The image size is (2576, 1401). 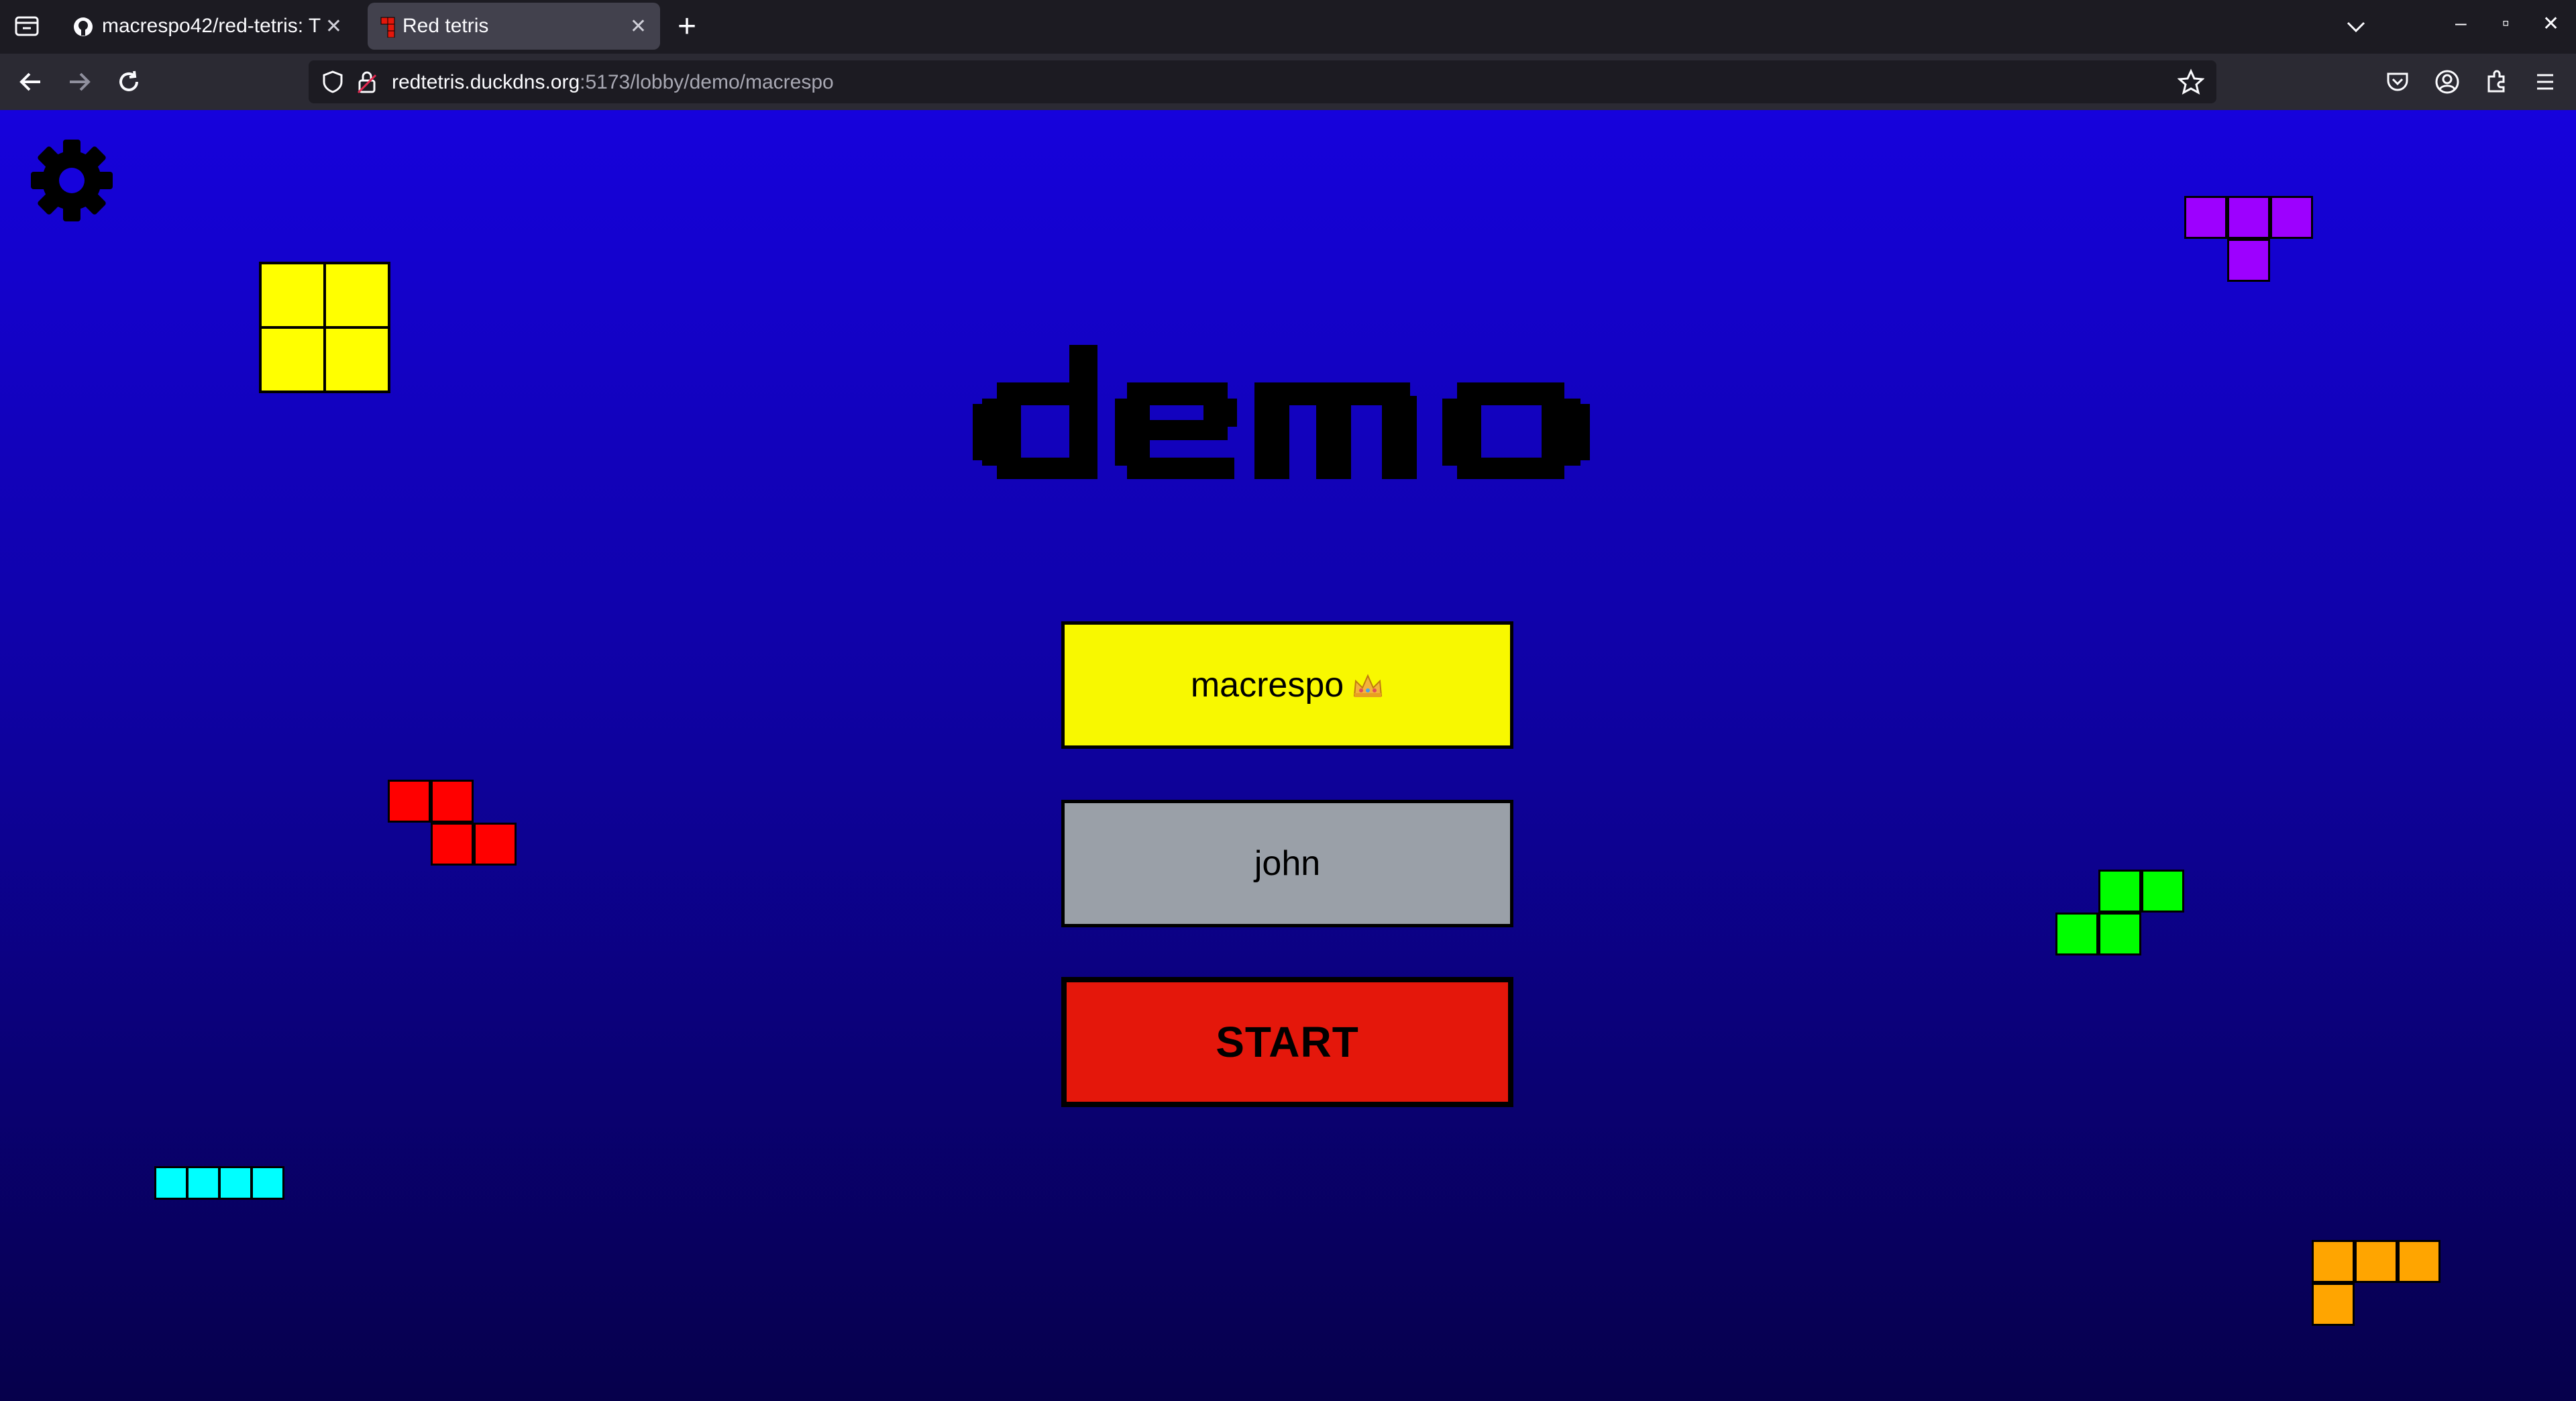 I want to click on tab-label: Red tetris, so click(x=445, y=26).